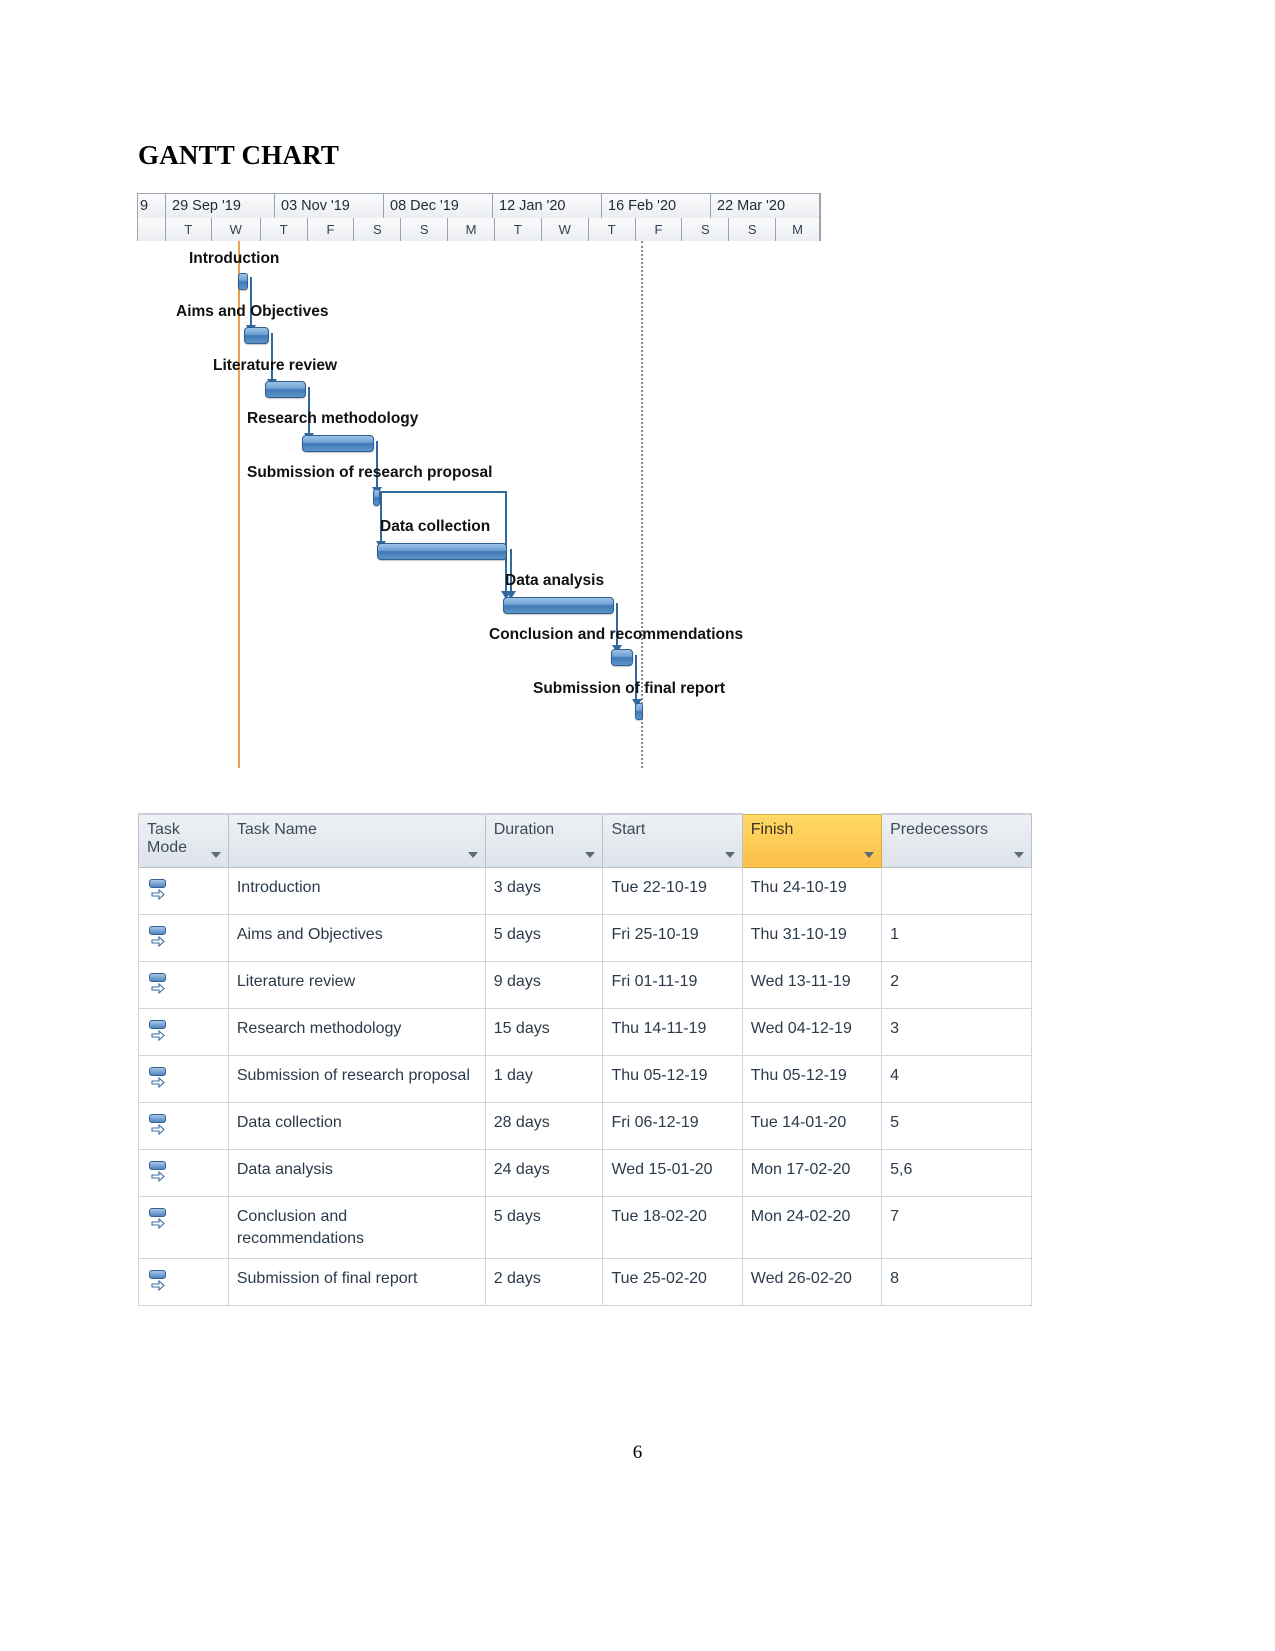 The height and width of the screenshot is (1651, 1275). What do you see at coordinates (812, 1032) in the screenshot?
I see `cell-finish: Wed 04-12-19` at bounding box center [812, 1032].